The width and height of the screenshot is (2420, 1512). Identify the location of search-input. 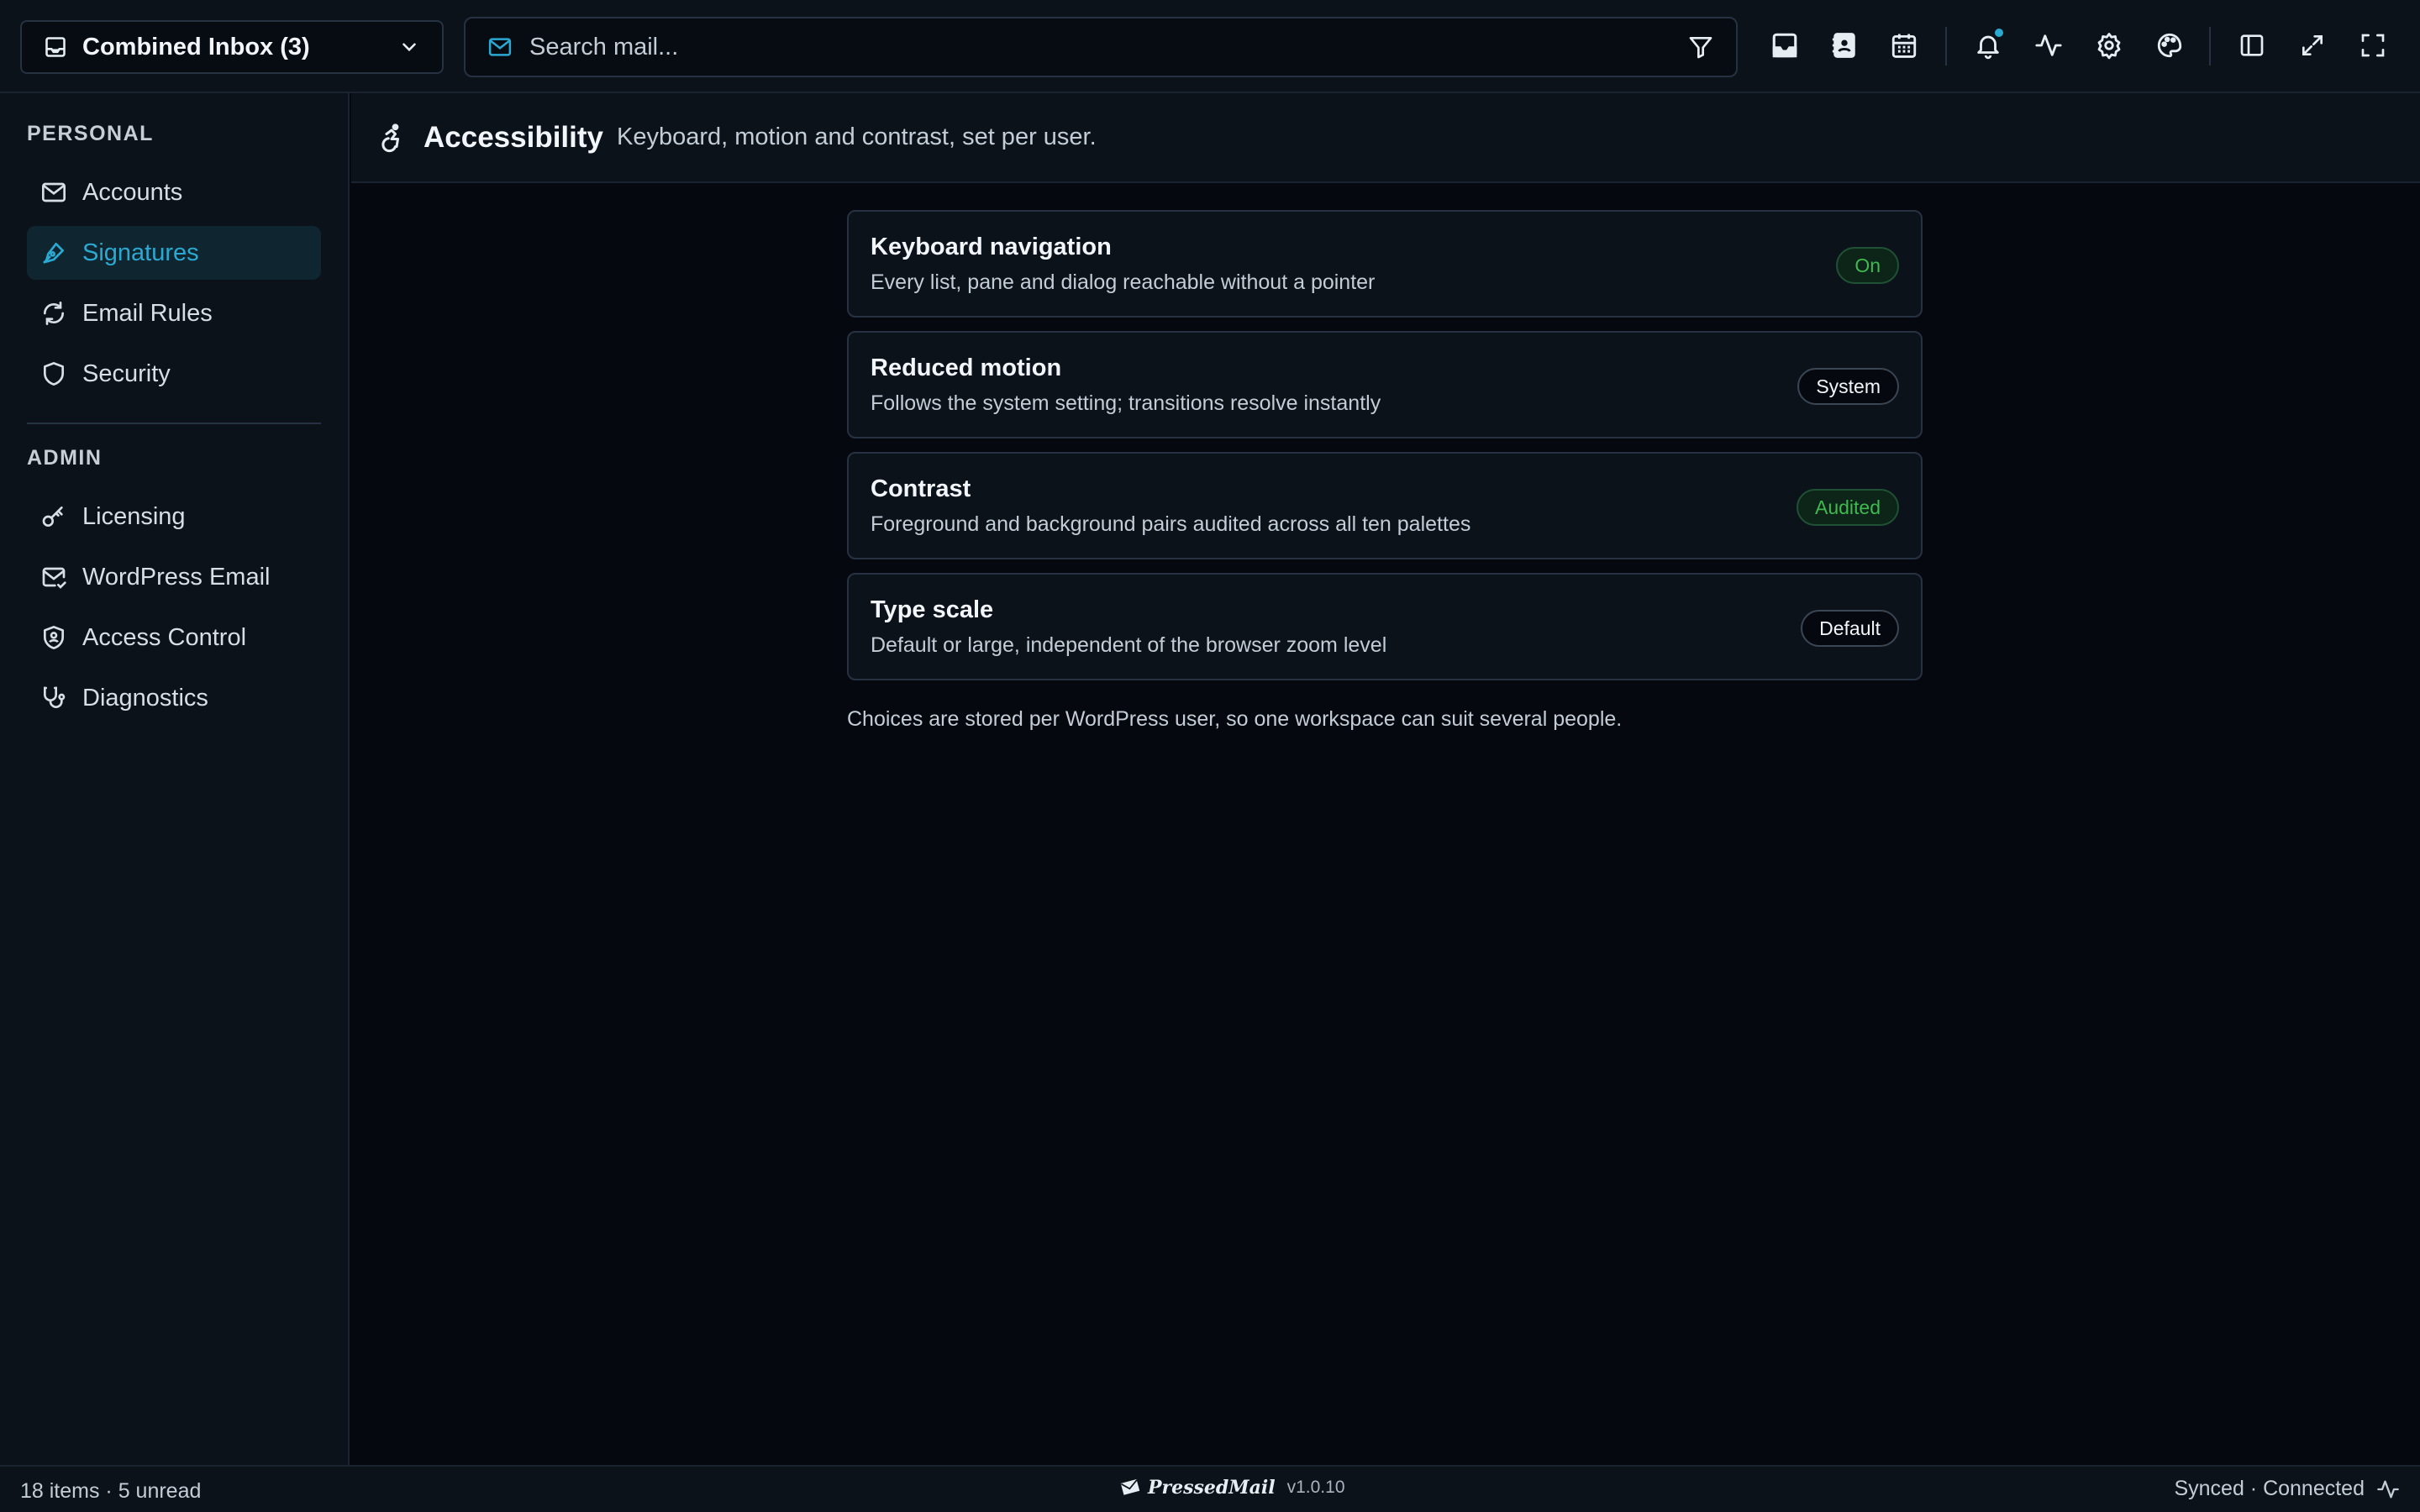
(1108, 47).